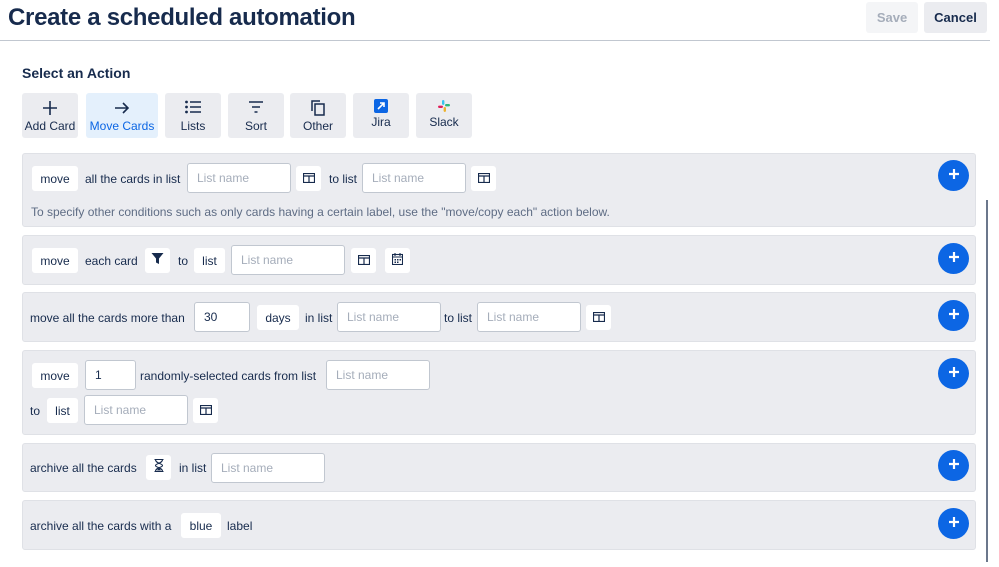 This screenshot has width=999, height=567. What do you see at coordinates (76, 73) in the screenshot?
I see `section-title: Select an Action` at bounding box center [76, 73].